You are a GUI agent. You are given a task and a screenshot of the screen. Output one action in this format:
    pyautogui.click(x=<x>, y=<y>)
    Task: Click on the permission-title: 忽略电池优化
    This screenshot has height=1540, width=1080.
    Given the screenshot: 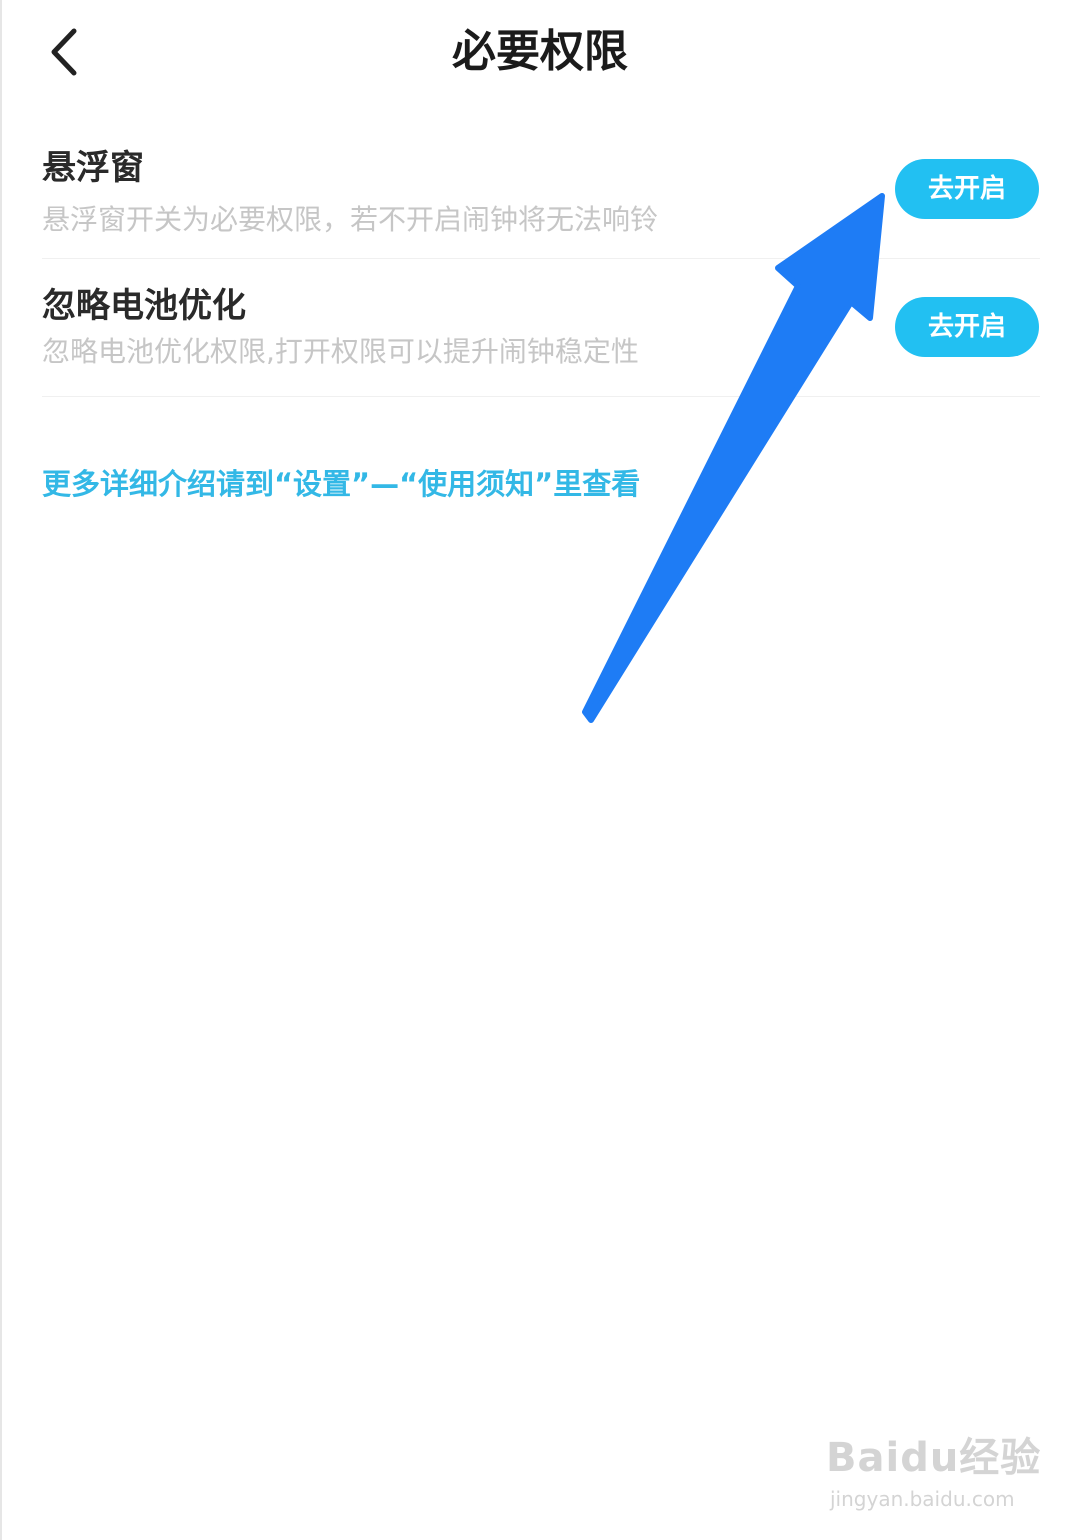 What is the action you would take?
    pyautogui.click(x=144, y=306)
    